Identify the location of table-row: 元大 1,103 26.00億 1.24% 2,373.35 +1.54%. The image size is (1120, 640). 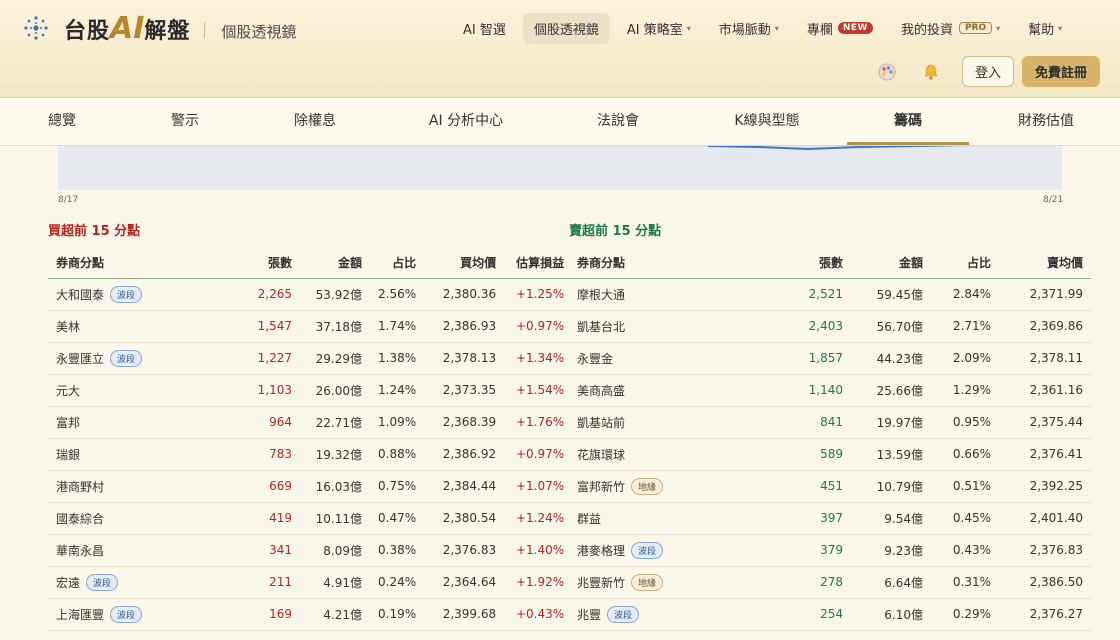
(310, 390).